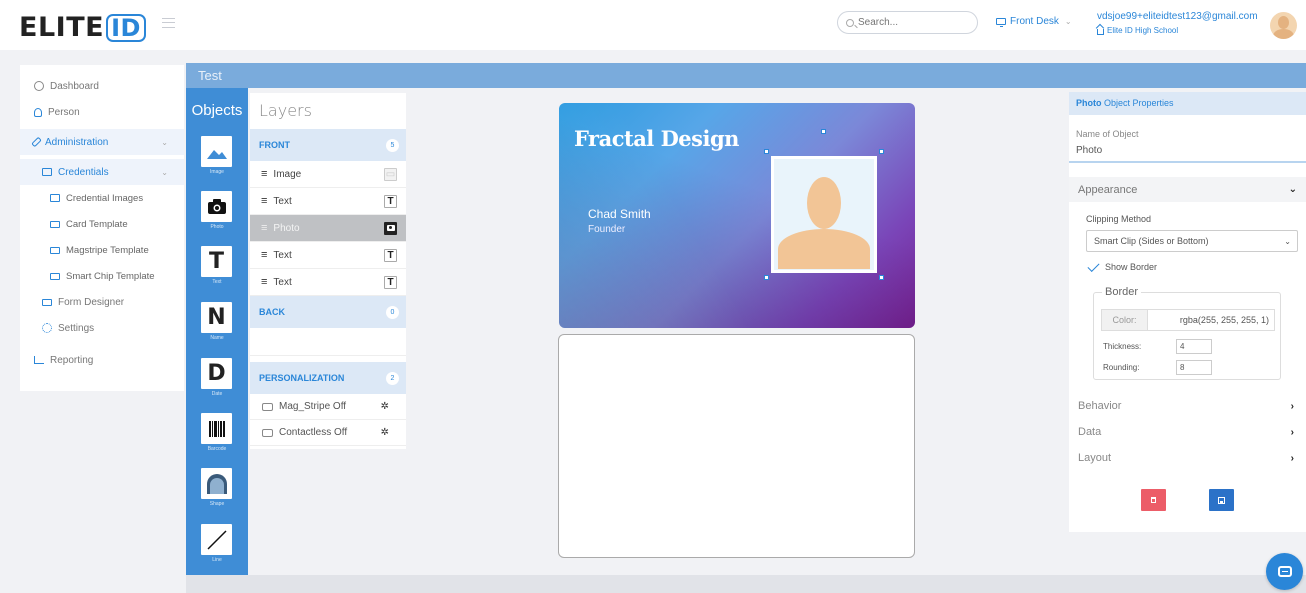  I want to click on layout-accordion: Layout ›, so click(1189, 458).